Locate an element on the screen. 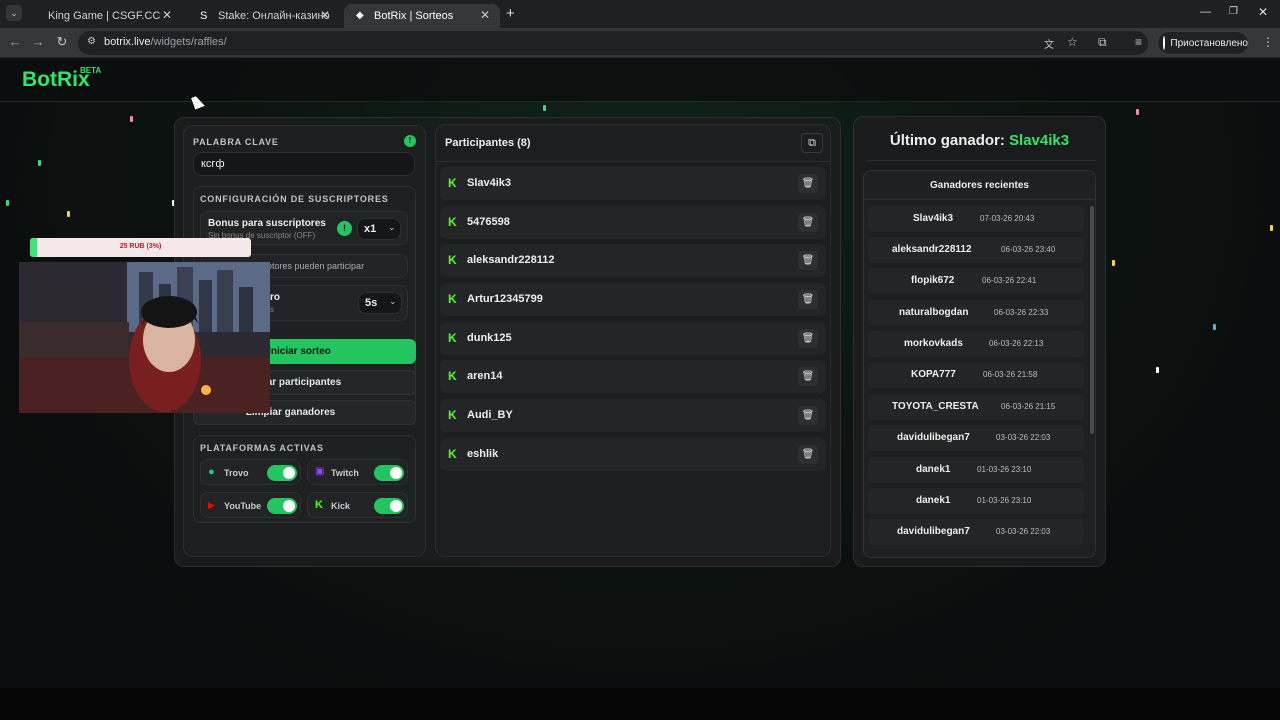 The image size is (1280, 720). tab-stake: S Stake: Онлайн-казино и ставк… ✕ is located at coordinates (264, 16).